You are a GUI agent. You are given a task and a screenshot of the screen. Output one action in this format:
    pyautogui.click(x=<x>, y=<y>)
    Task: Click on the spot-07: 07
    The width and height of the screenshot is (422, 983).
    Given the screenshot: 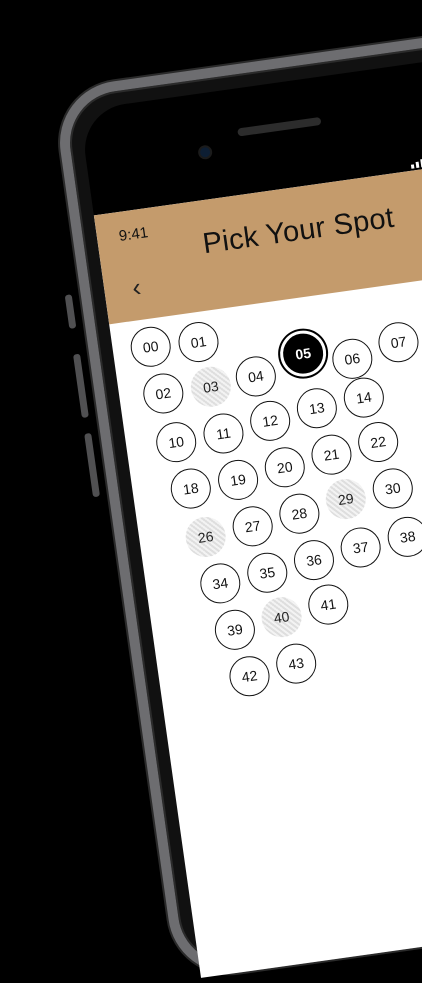 What is the action you would take?
    pyautogui.click(x=398, y=342)
    